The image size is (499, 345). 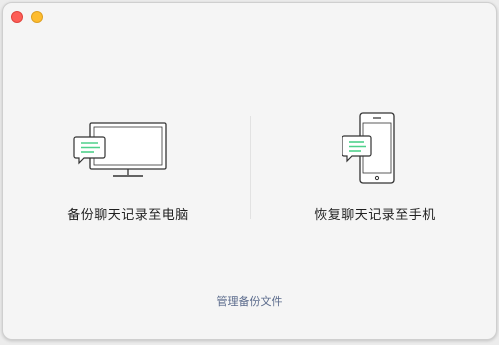 I want to click on restore-option-label: 恢复聊天记录至手机, so click(x=375, y=215).